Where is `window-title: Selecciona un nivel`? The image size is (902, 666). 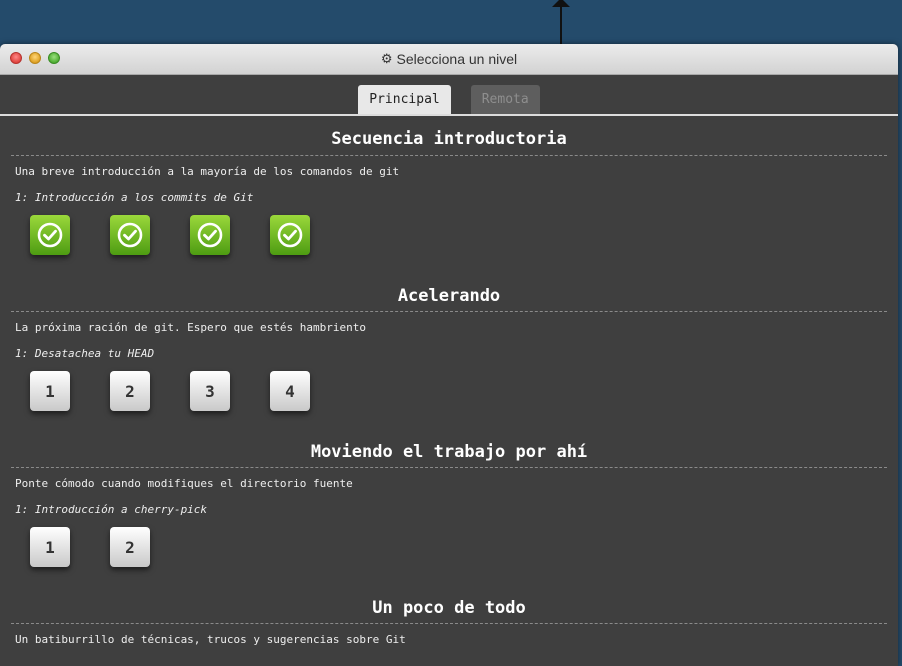
window-title: Selecciona un nivel is located at coordinates (457, 59).